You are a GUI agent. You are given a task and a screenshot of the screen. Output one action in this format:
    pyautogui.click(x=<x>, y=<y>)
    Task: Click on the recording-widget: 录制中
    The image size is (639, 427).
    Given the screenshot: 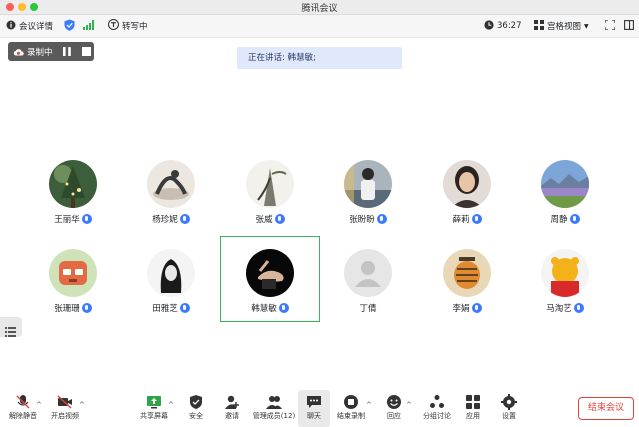 What is the action you would take?
    pyautogui.click(x=51, y=51)
    